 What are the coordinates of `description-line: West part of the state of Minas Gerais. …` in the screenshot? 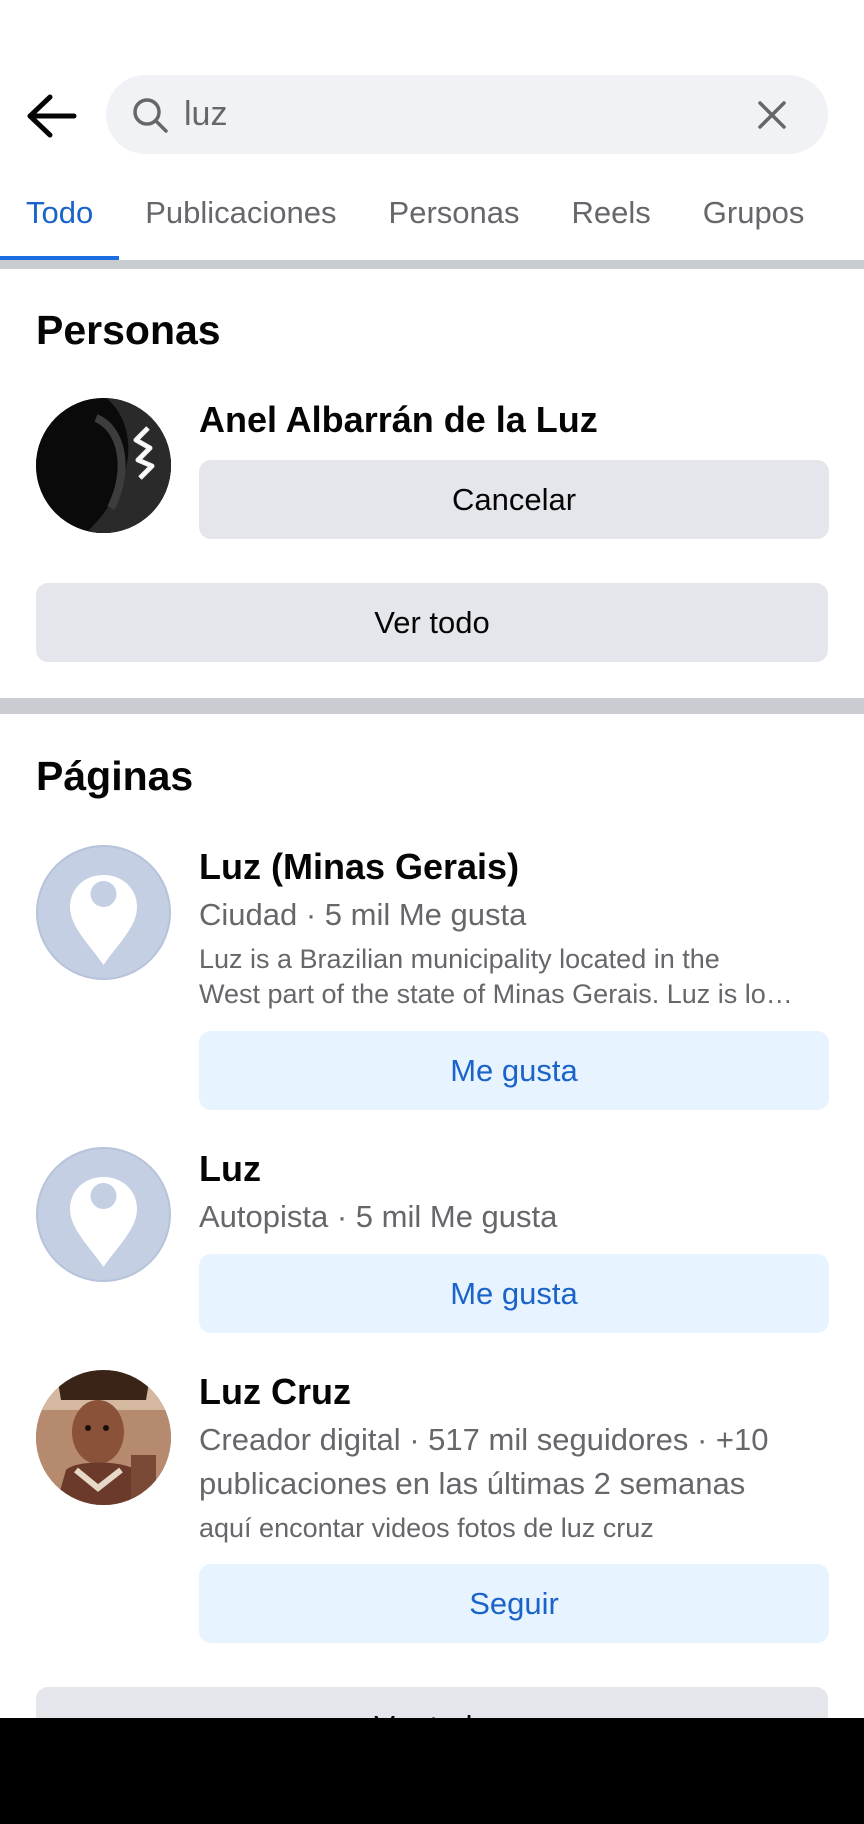 It's located at (496, 994).